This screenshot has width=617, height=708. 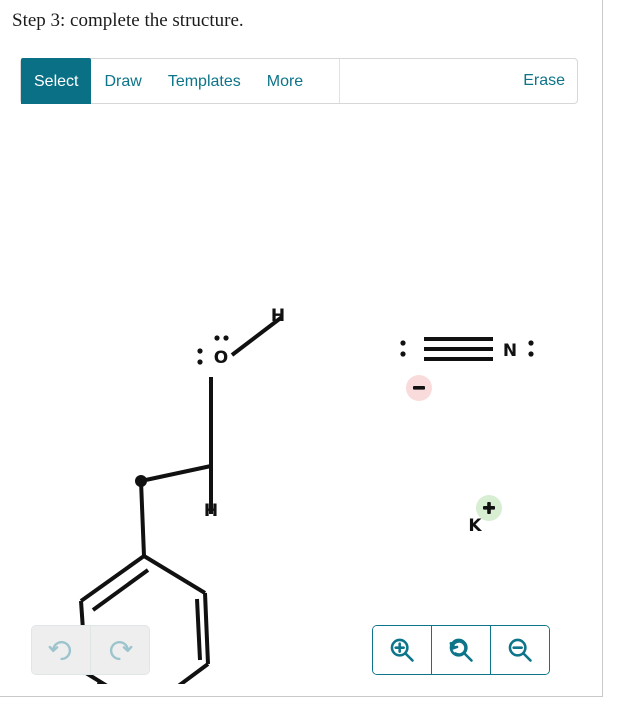 I want to click on atom-label-k: K, so click(x=475, y=526).